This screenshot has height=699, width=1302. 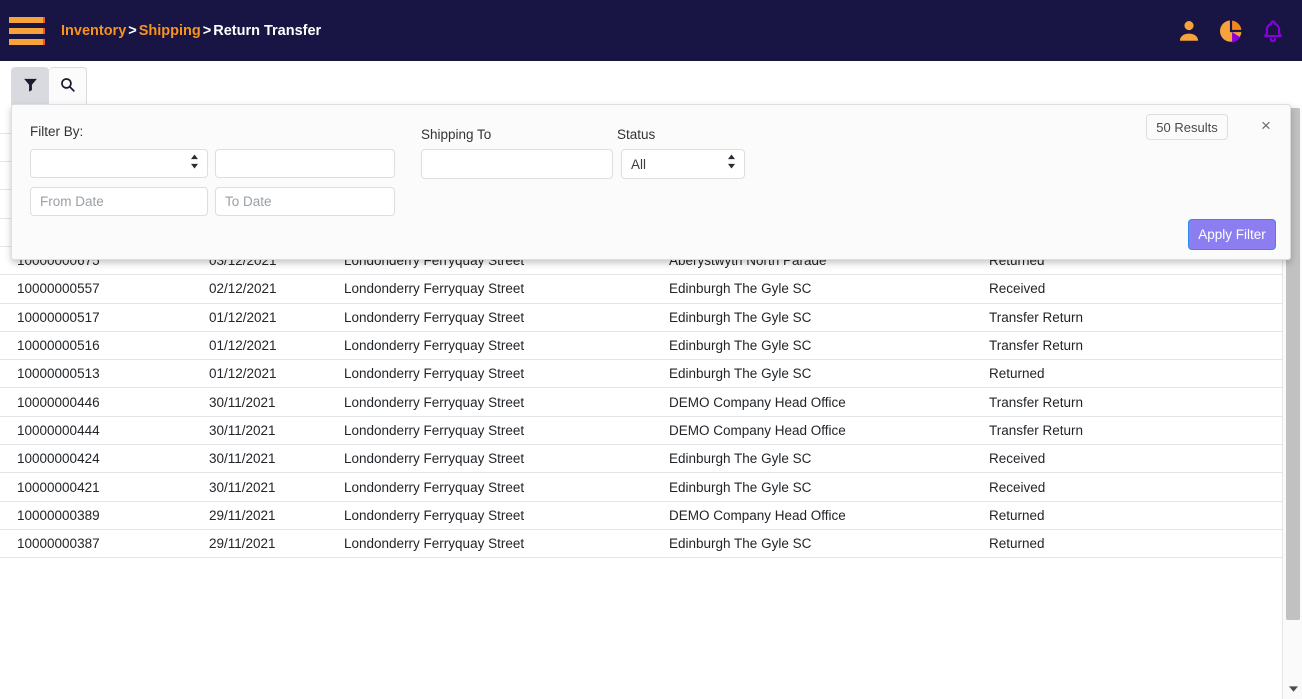 I want to click on user-icon, so click(x=1189, y=31).